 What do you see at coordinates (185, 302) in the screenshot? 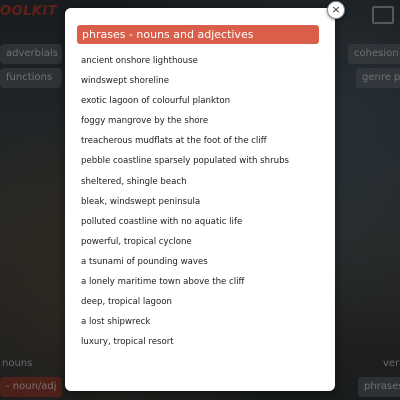
I see `phrase-item: deep, tropical lagoon` at bounding box center [185, 302].